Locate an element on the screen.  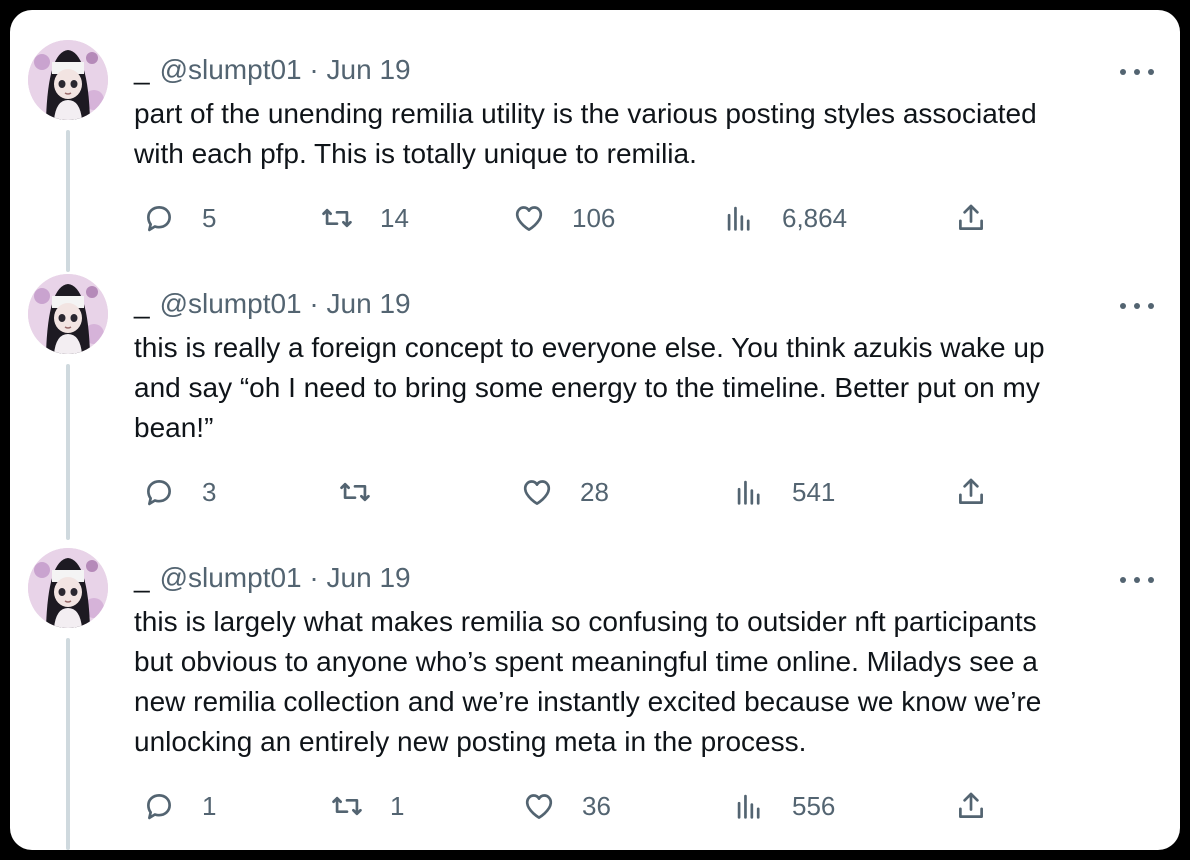
tweet-actions: 5 14 106 6,864 is located at coordinates (564, 218).